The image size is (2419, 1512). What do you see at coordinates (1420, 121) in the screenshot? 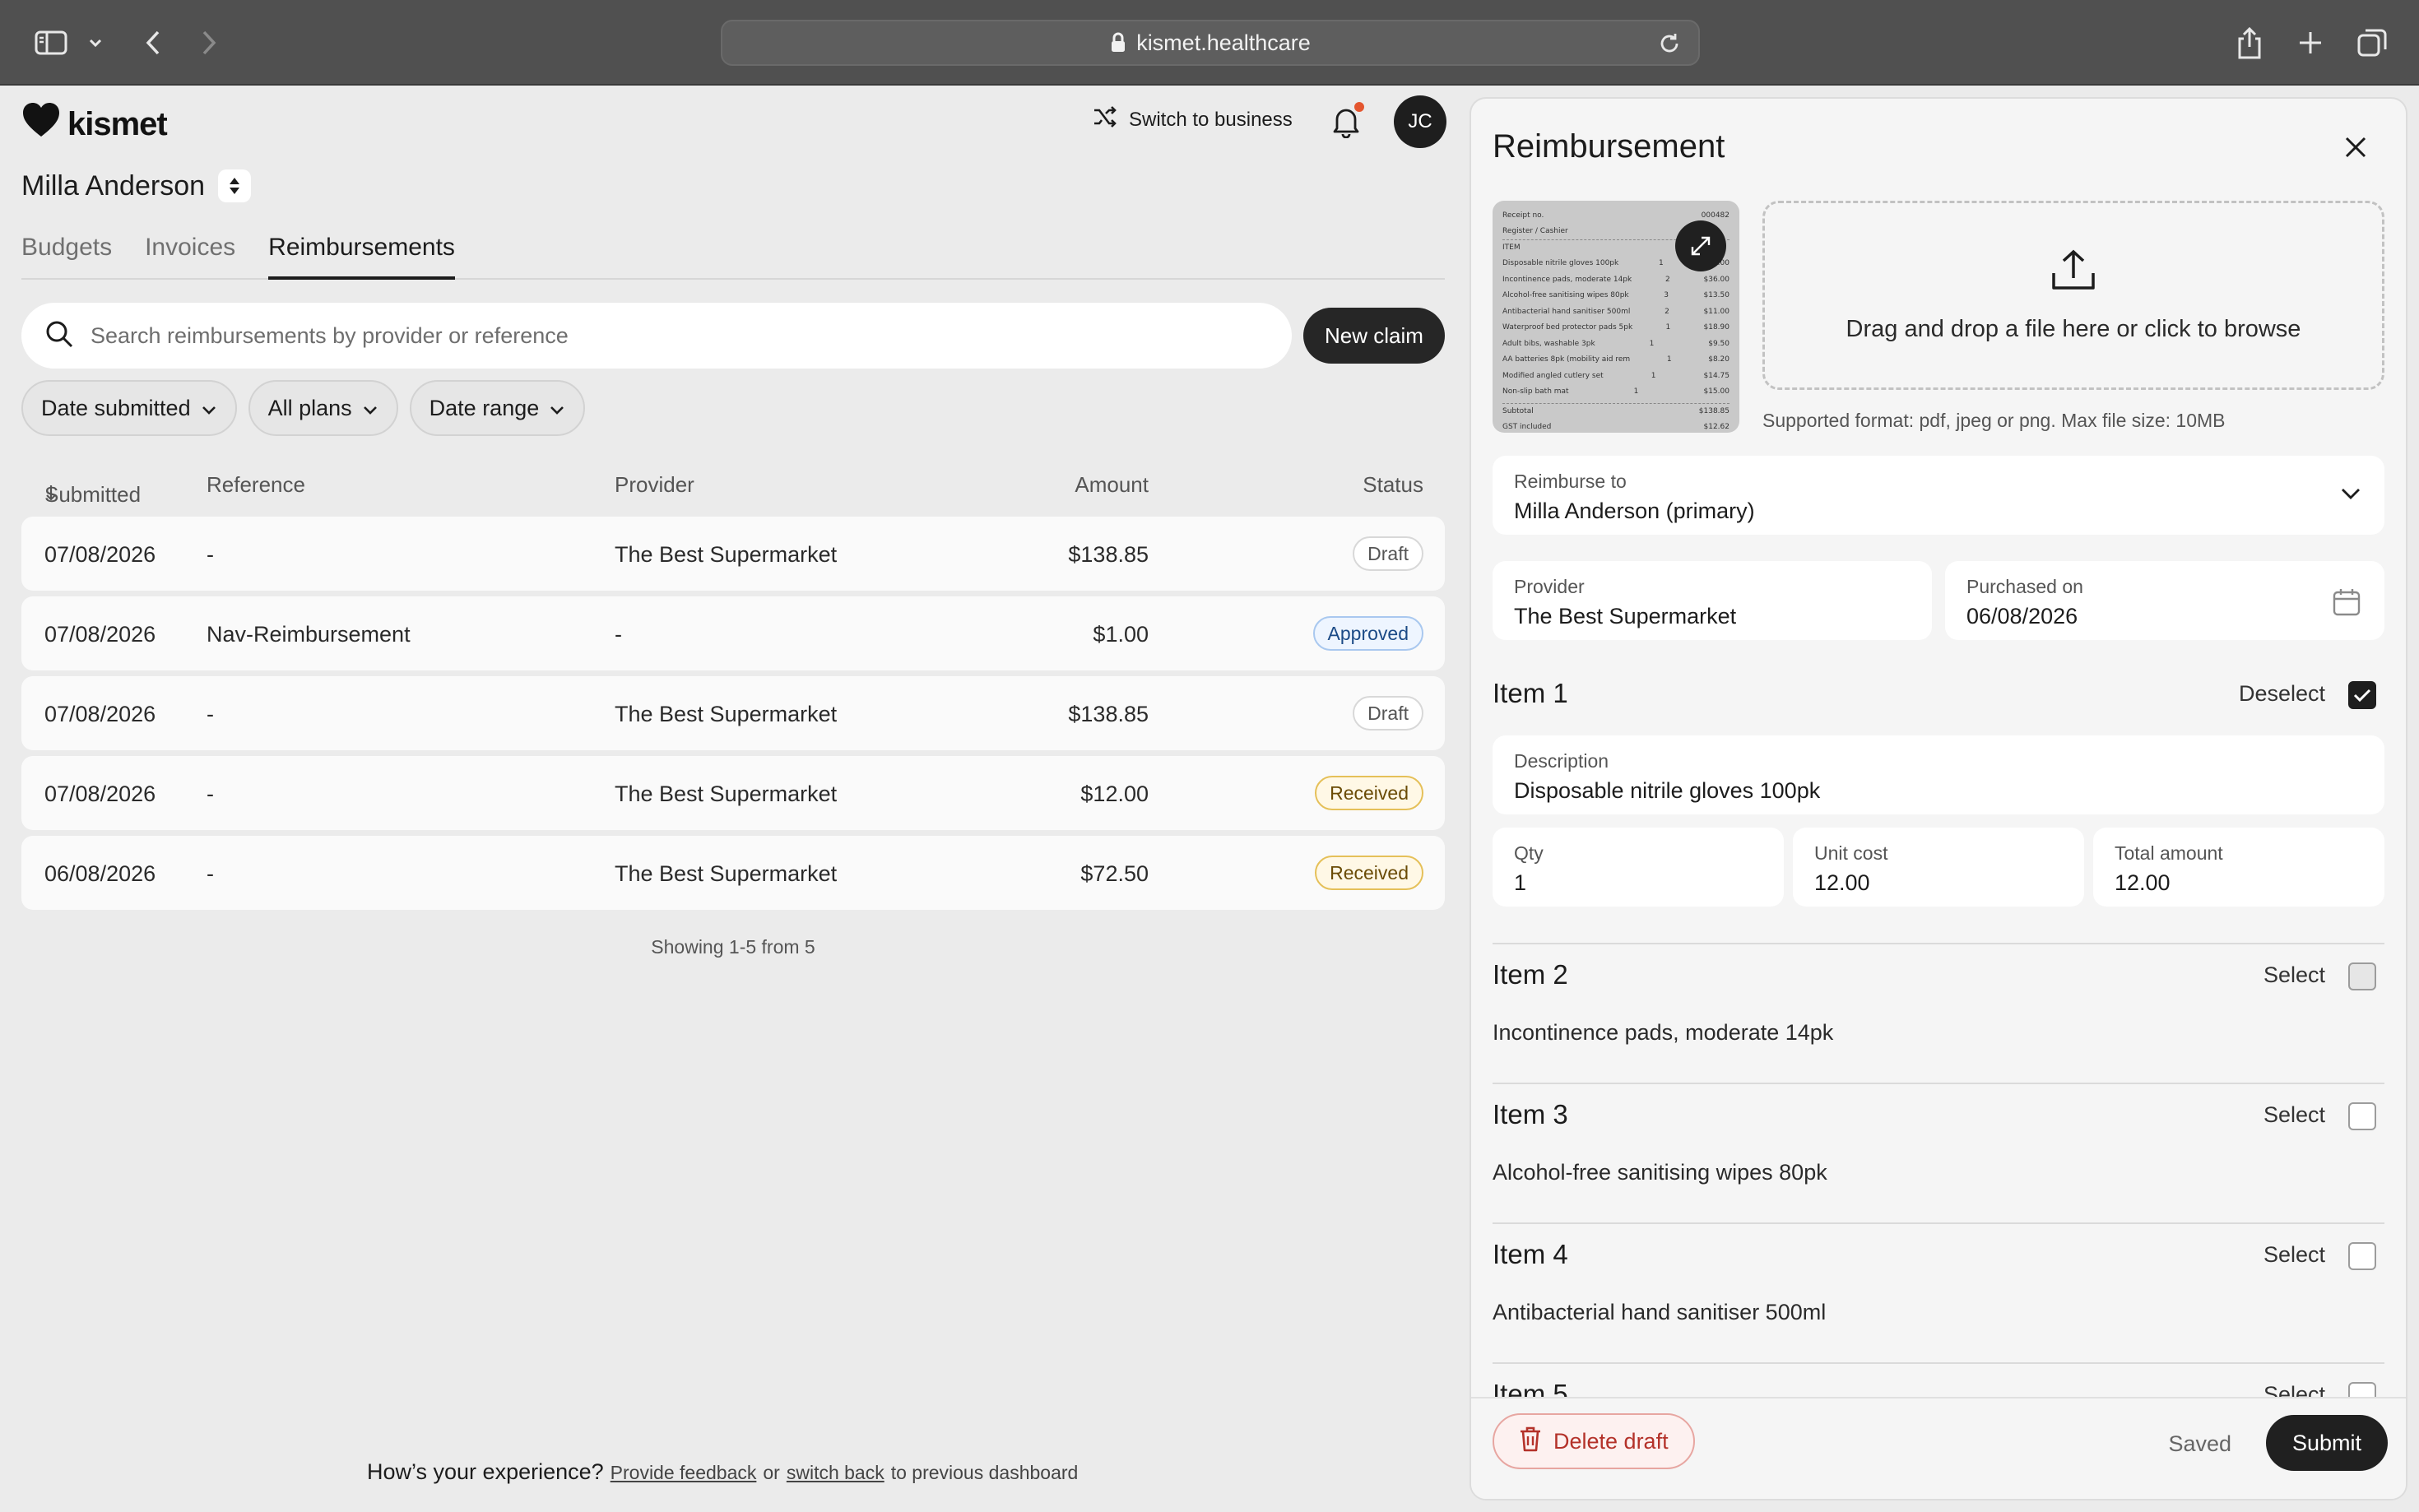
I see `avatar: JC` at bounding box center [1420, 121].